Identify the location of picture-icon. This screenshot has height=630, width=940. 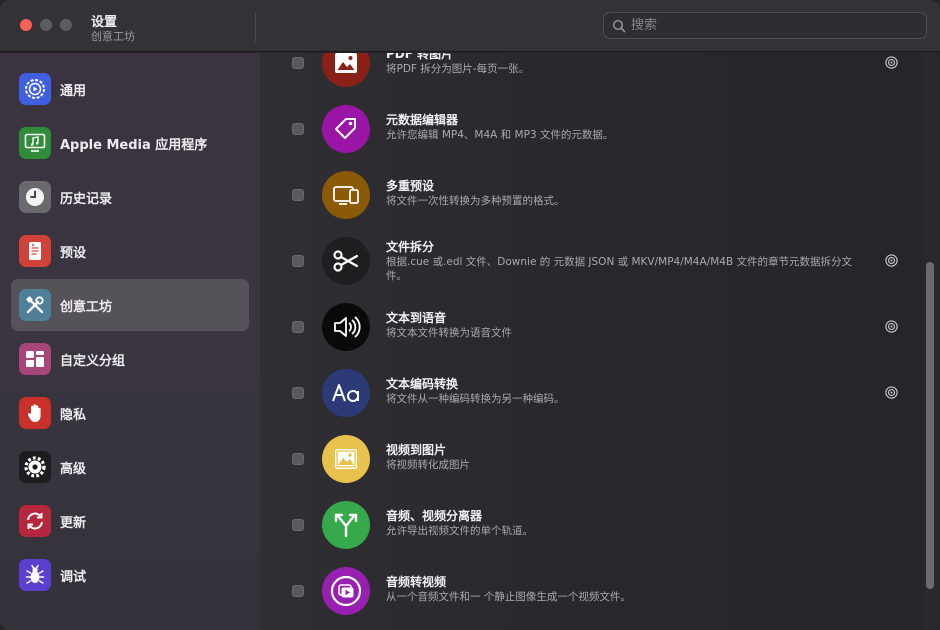
(346, 459).